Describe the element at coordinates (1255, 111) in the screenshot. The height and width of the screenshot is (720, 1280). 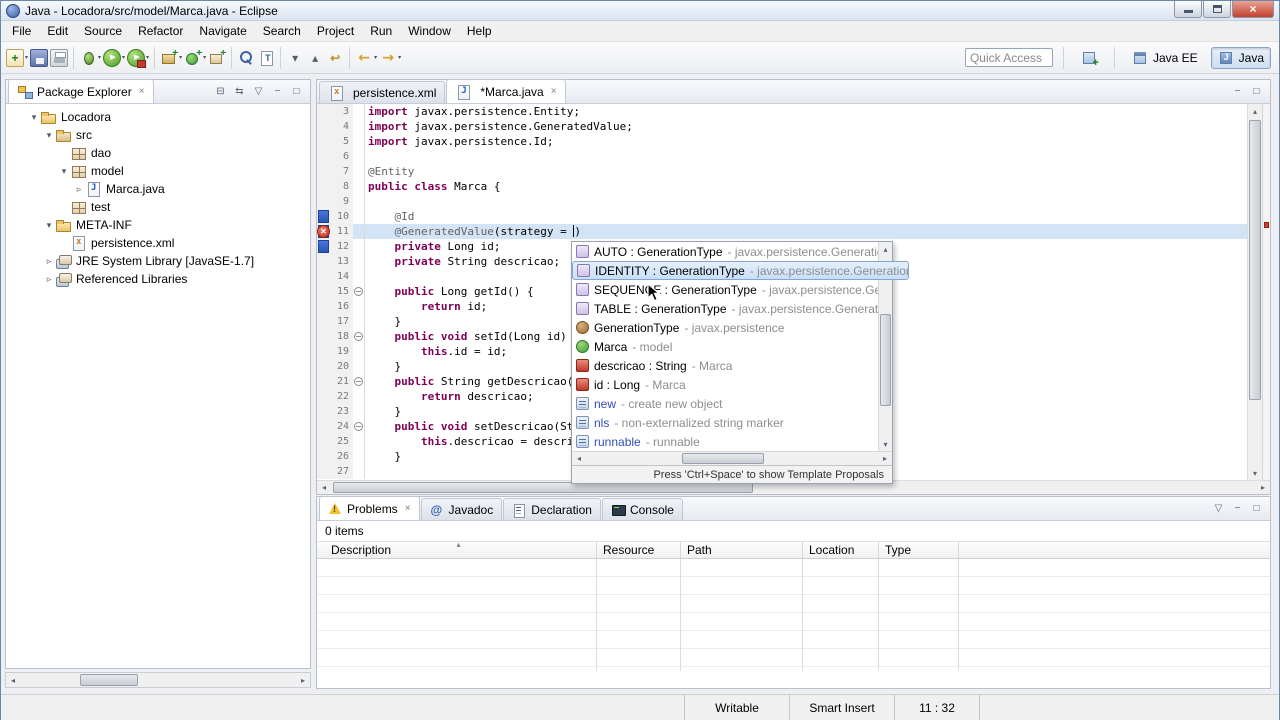
I see `scroll-up-icon: ▴` at that location.